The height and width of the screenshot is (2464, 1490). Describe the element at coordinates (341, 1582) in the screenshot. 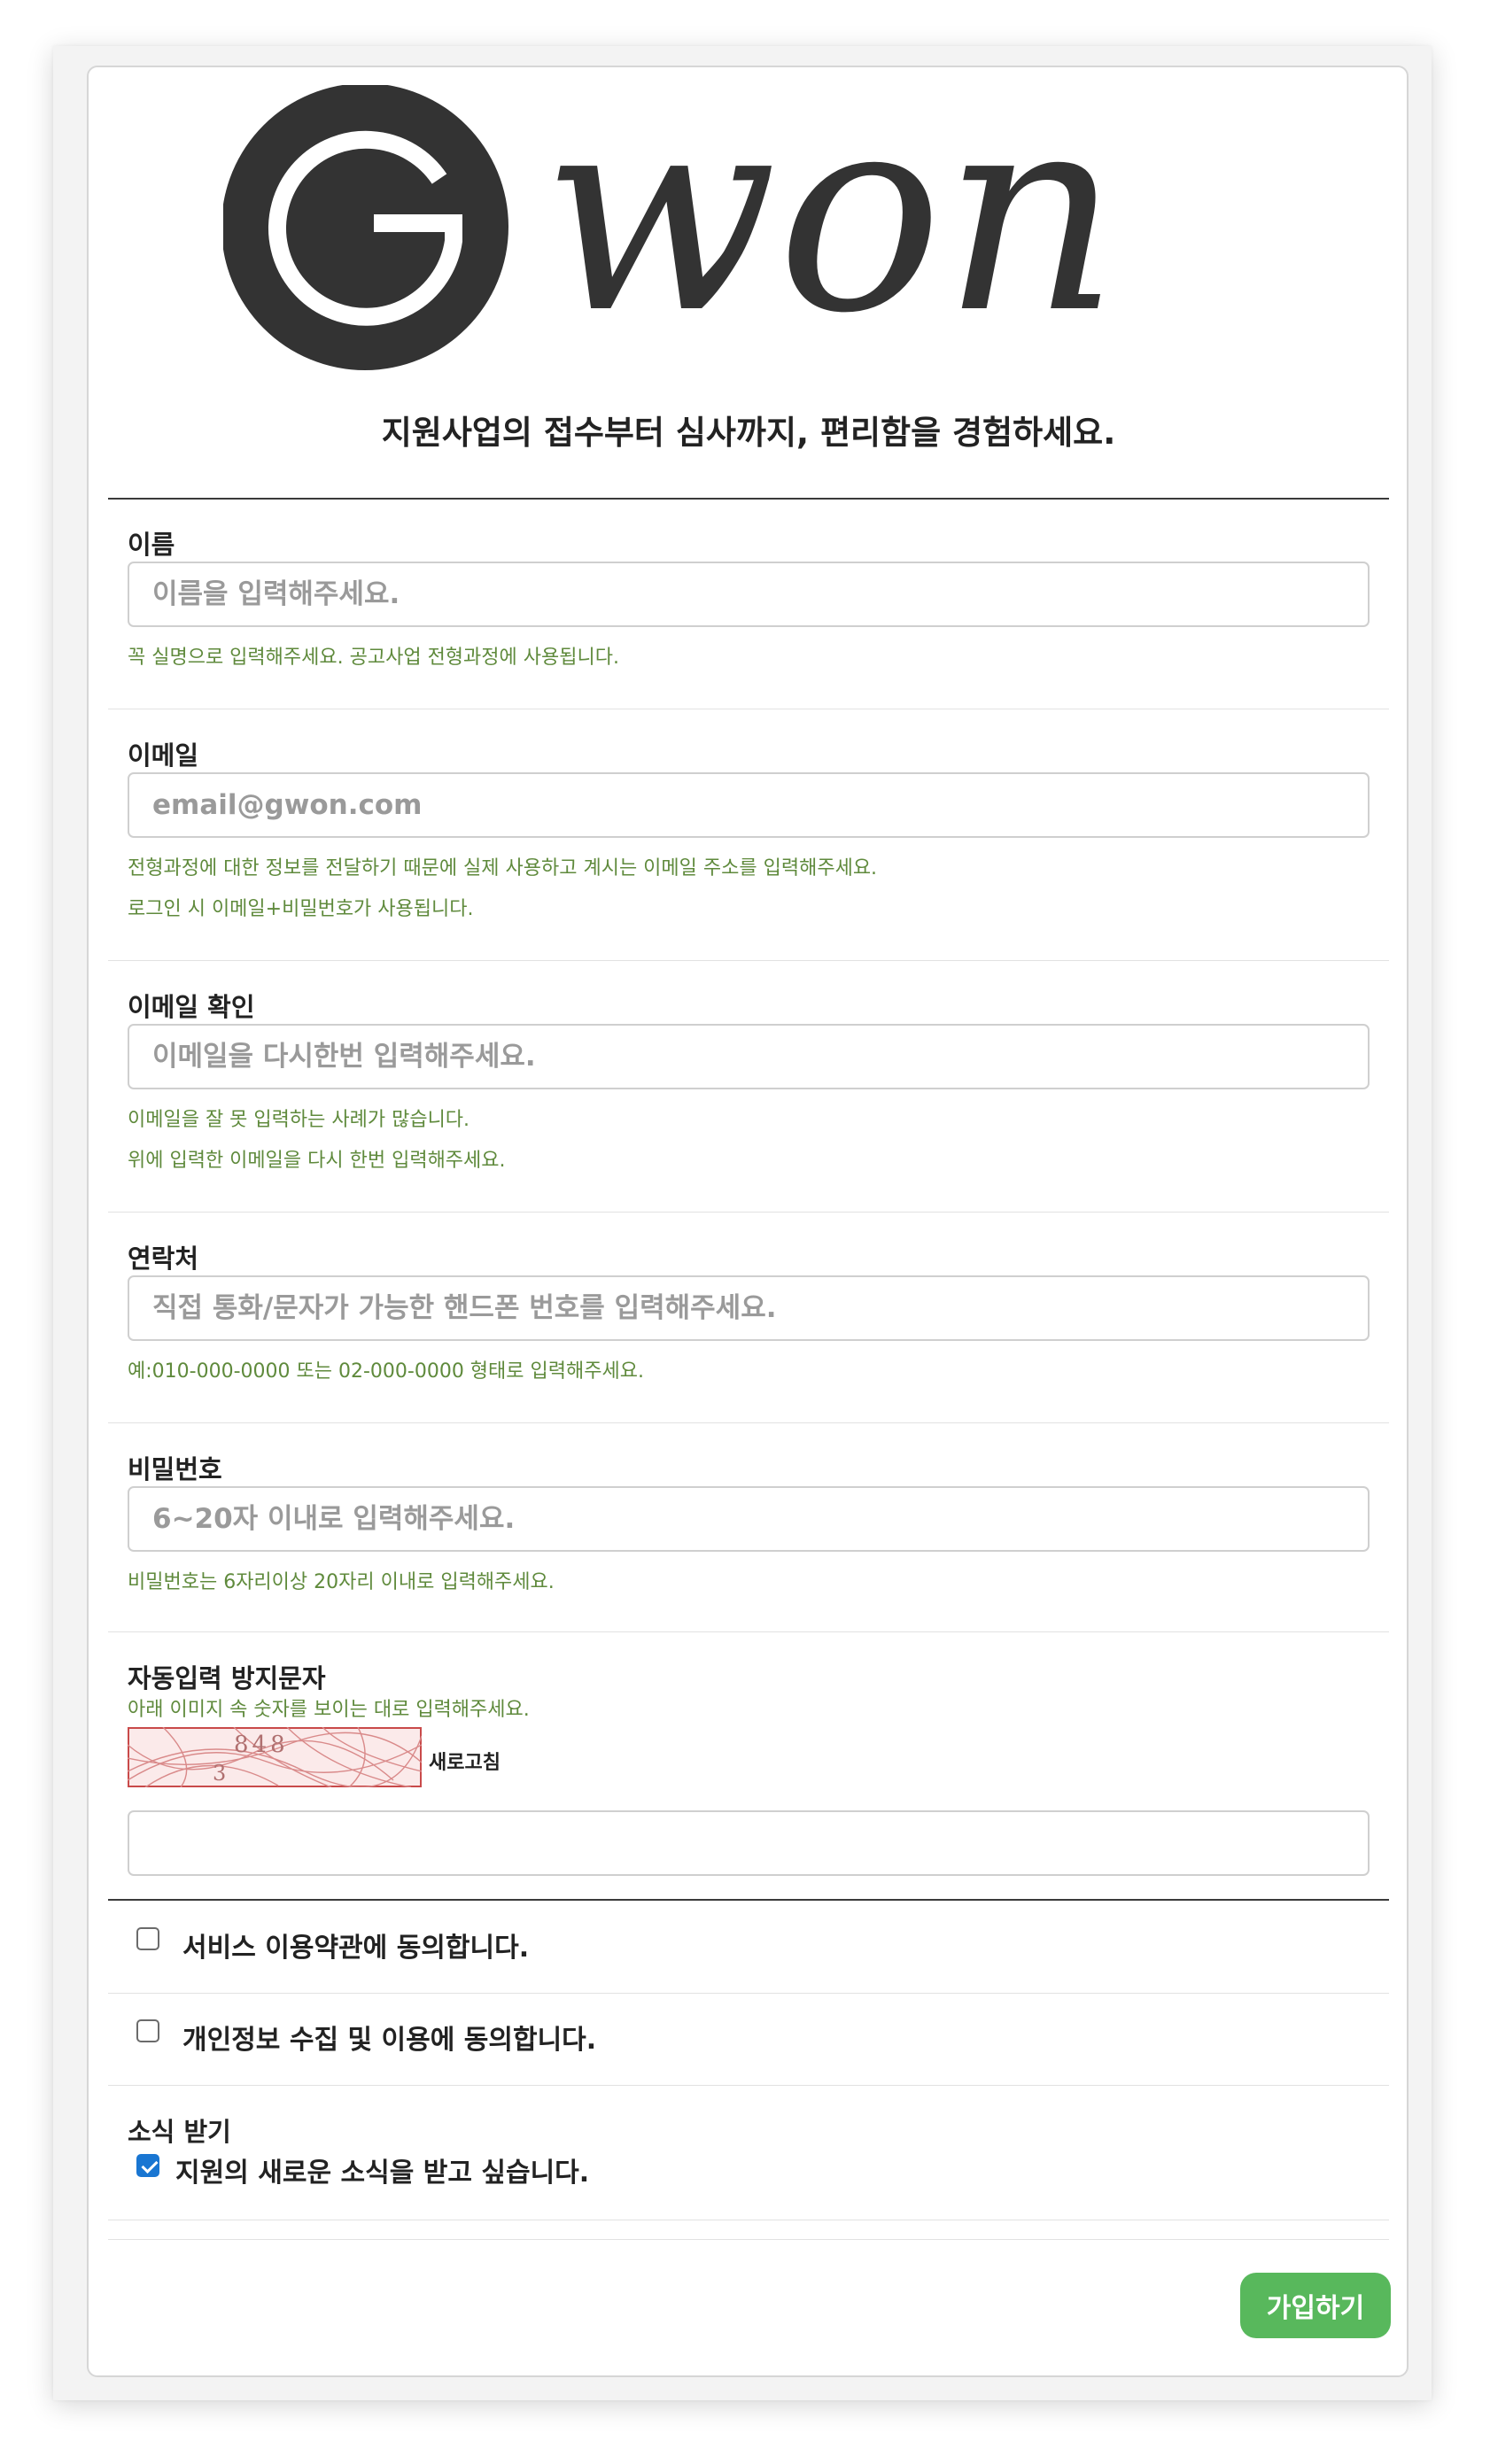

I see `password-help: 비밀번호는 6자리이상 20자리 이내로 입력해주세요.` at that location.